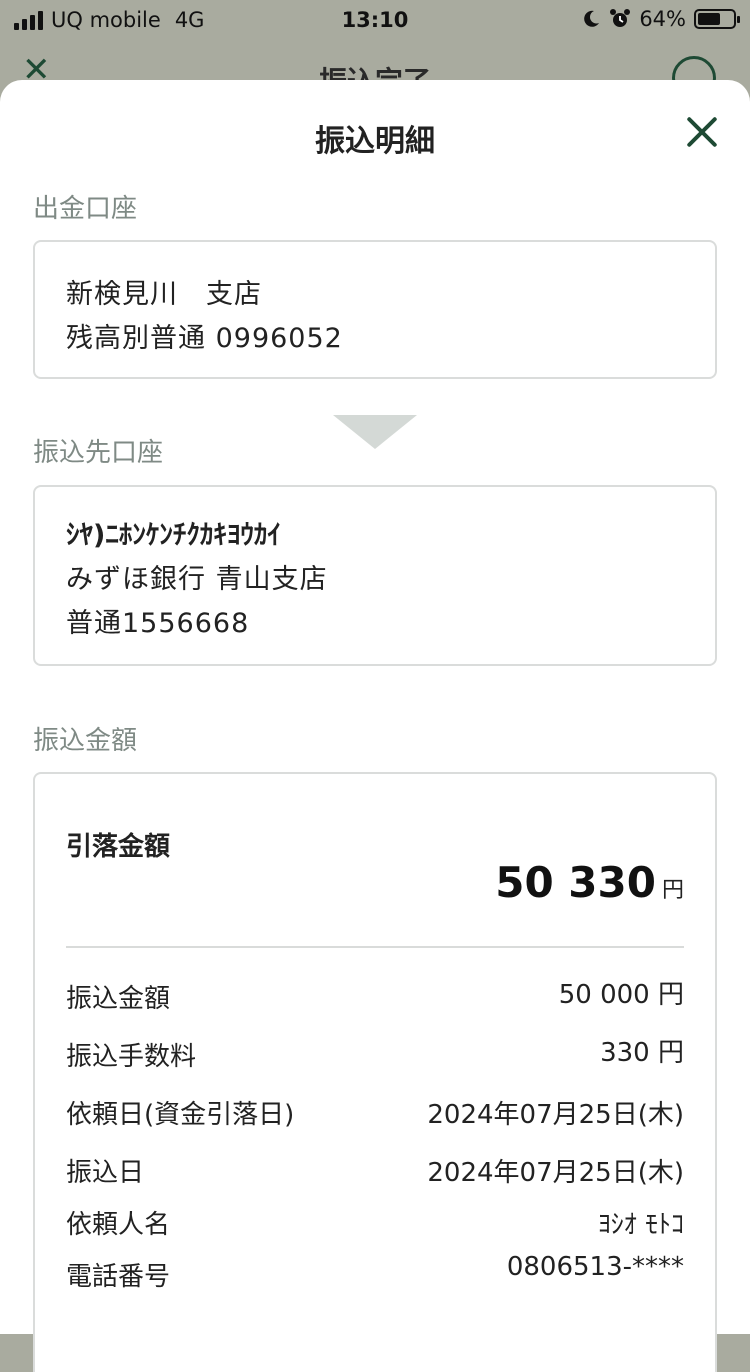 This screenshot has width=750, height=1372. What do you see at coordinates (173, 535) in the screenshot?
I see `payee-name: ｼﾔ)ﾆﾎﾝｹﾝﾁｸｶｷﾖｳｶｲ` at bounding box center [173, 535].